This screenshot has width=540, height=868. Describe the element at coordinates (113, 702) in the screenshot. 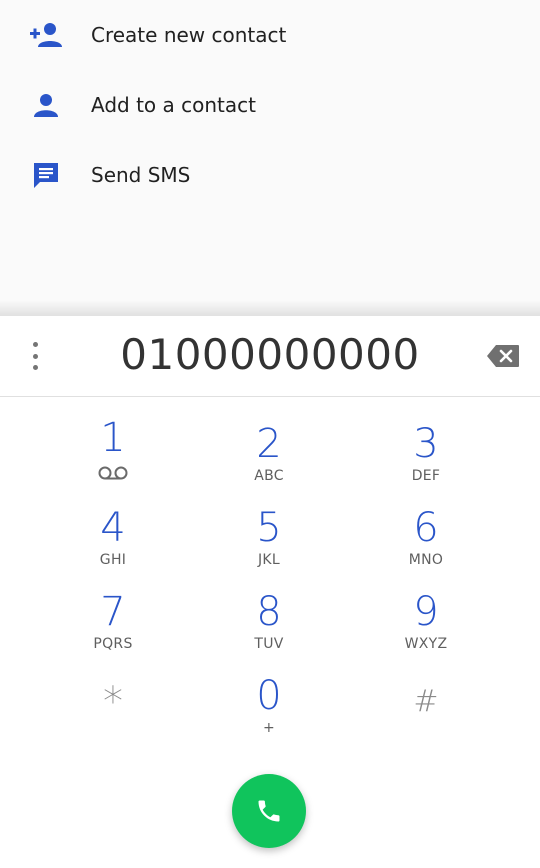

I see `key-digit: *` at that location.